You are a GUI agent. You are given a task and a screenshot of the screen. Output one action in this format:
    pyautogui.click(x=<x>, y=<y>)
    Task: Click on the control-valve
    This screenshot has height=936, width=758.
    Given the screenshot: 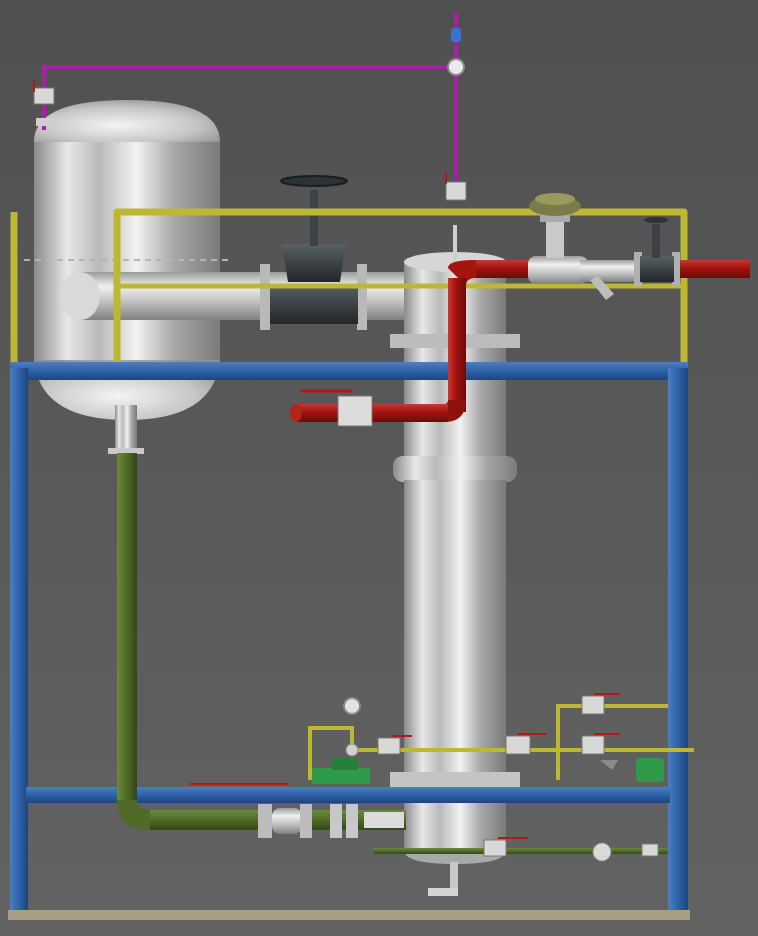 What is the action you would take?
    pyautogui.click(x=558, y=238)
    